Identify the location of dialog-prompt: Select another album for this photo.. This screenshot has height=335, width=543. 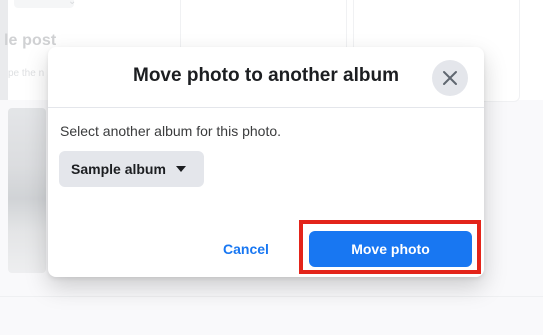
(171, 131).